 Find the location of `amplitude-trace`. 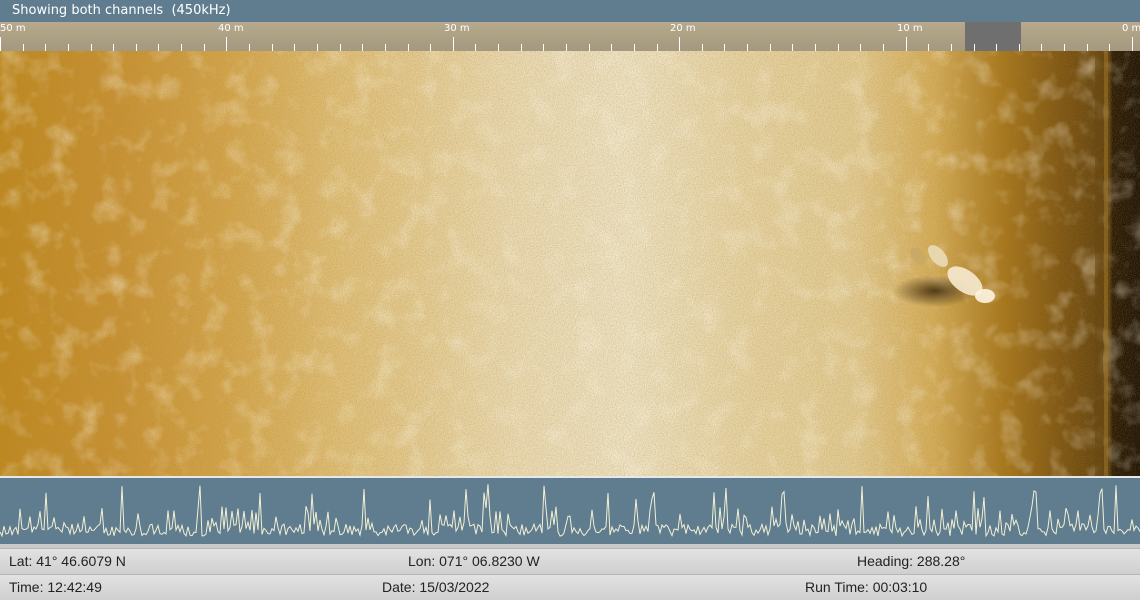

amplitude-trace is located at coordinates (570, 511).